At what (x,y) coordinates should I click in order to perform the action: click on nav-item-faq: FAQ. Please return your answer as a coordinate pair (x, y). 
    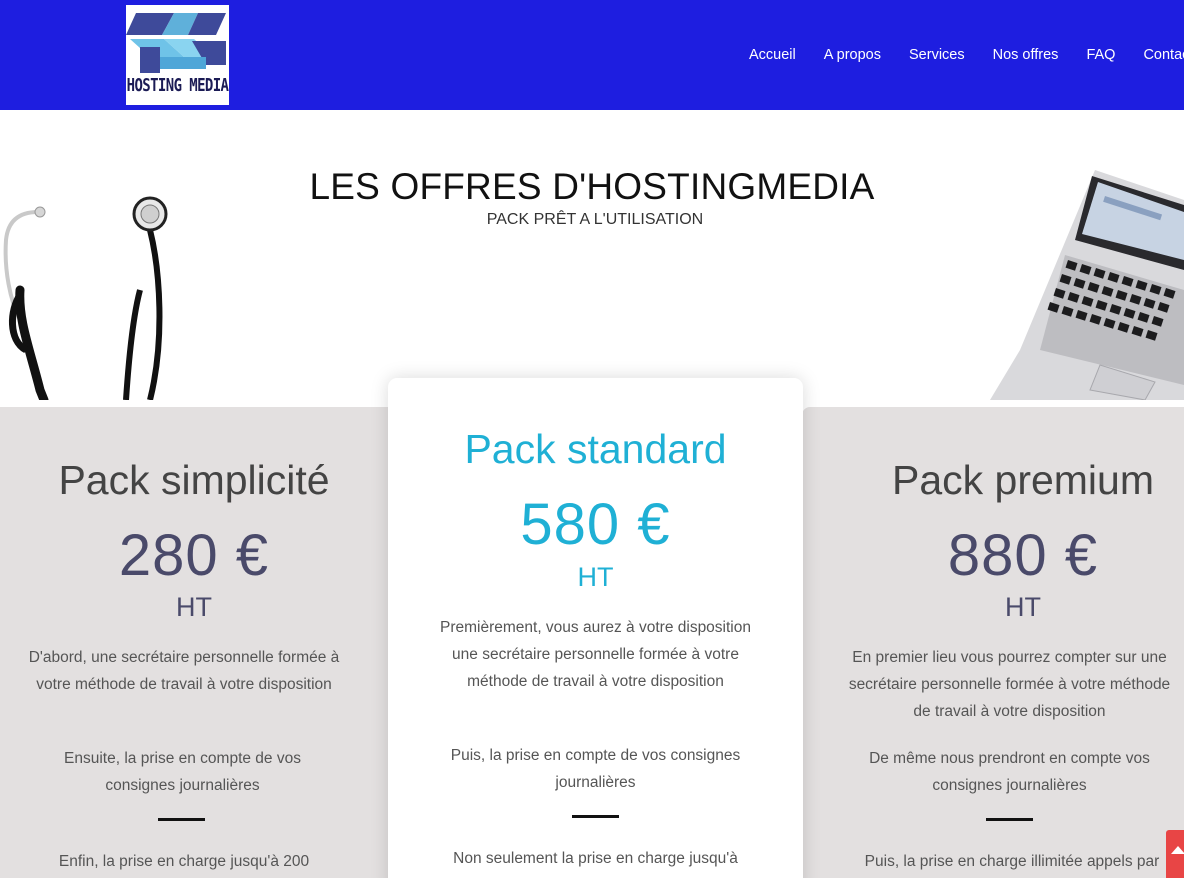
    Looking at the image, I should click on (1100, 55).